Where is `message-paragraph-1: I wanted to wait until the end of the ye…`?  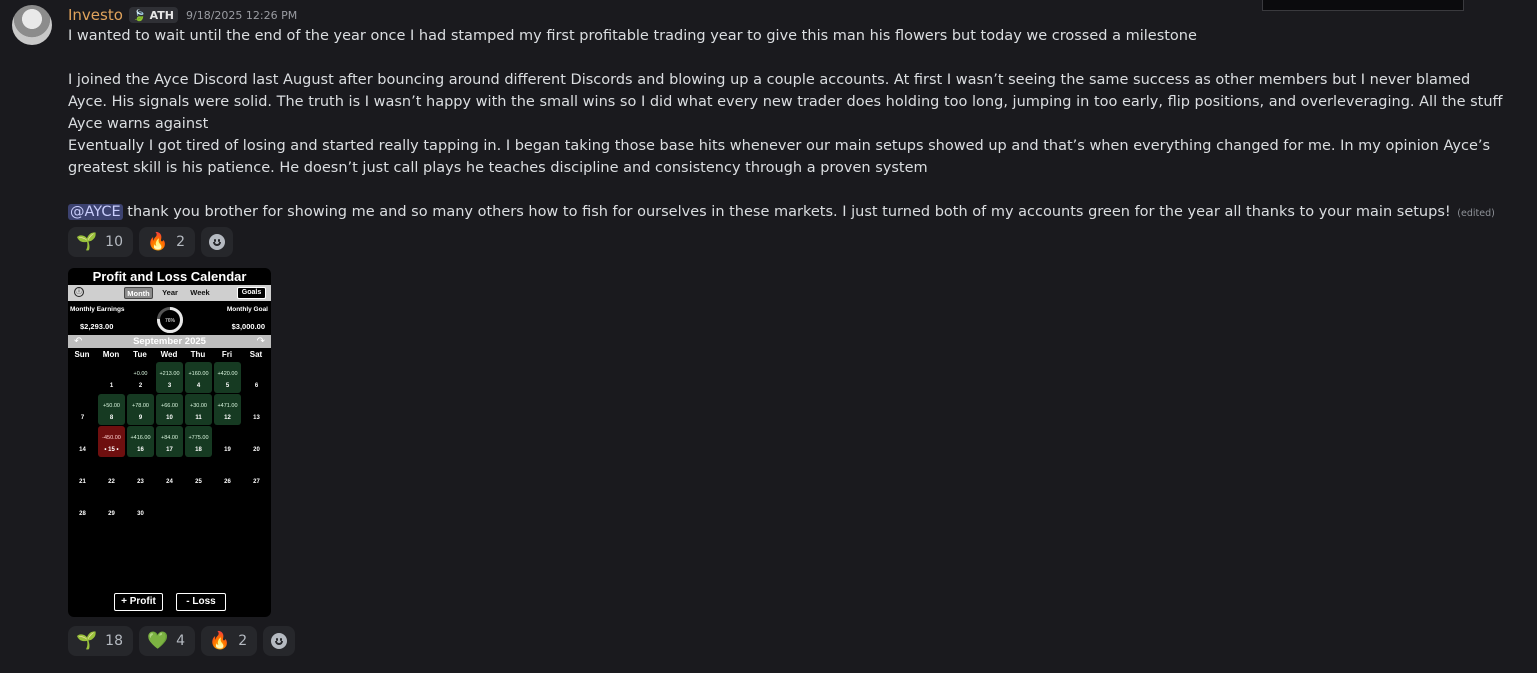 message-paragraph-1: I wanted to wait until the end of the ye… is located at coordinates (632, 36).